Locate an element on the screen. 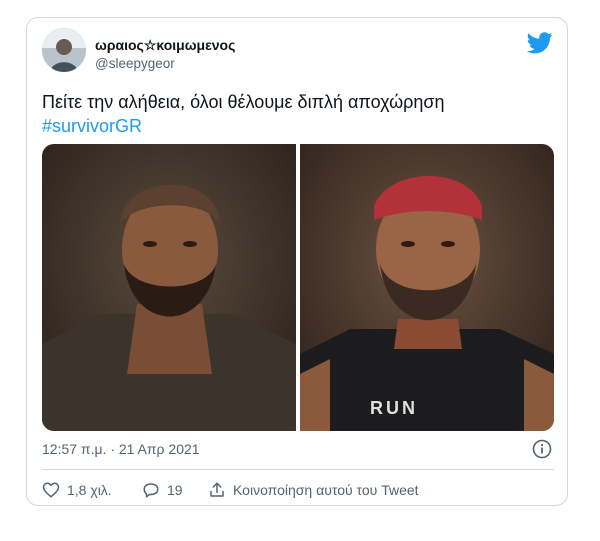 The width and height of the screenshot is (600, 541). twitter-bird-icon is located at coordinates (539, 43).